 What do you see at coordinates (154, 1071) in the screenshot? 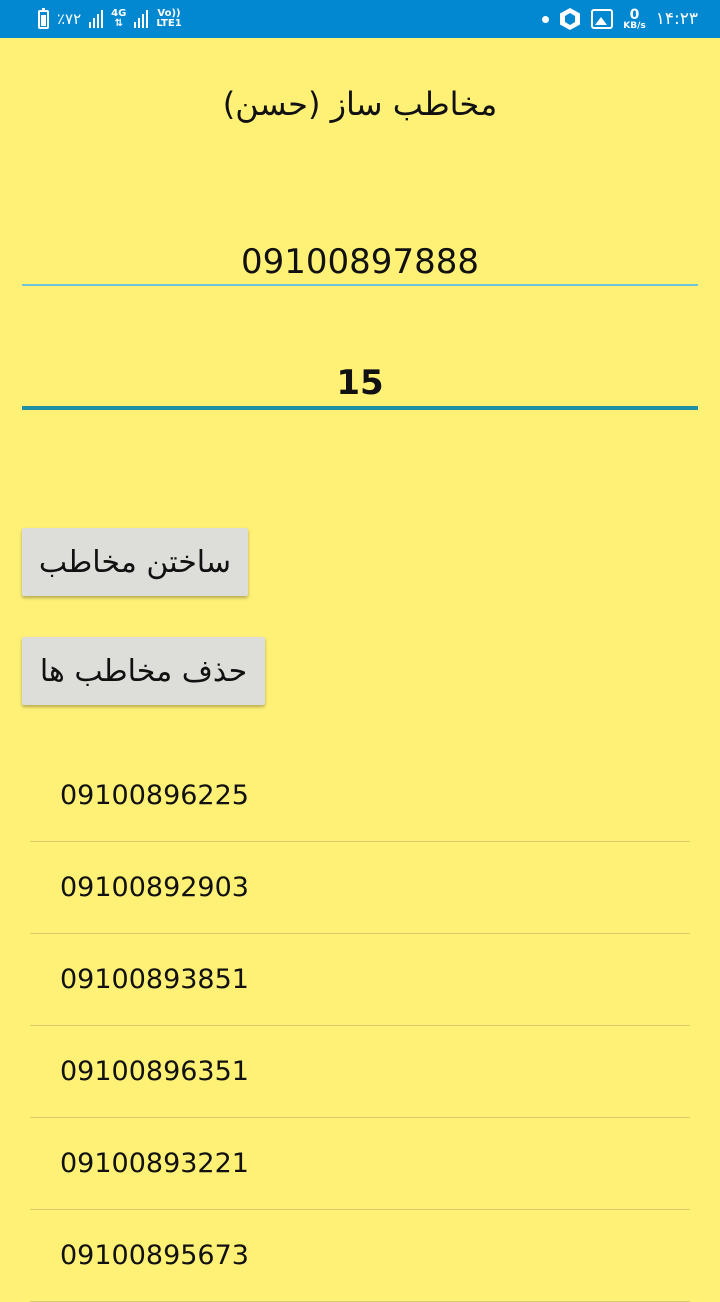
I see `contact-number: 09100896351` at bounding box center [154, 1071].